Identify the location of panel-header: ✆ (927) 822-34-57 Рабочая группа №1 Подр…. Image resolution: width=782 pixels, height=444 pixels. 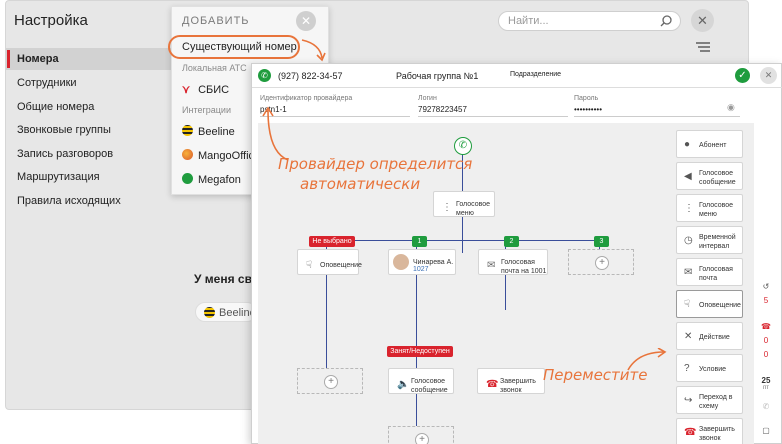
(517, 76).